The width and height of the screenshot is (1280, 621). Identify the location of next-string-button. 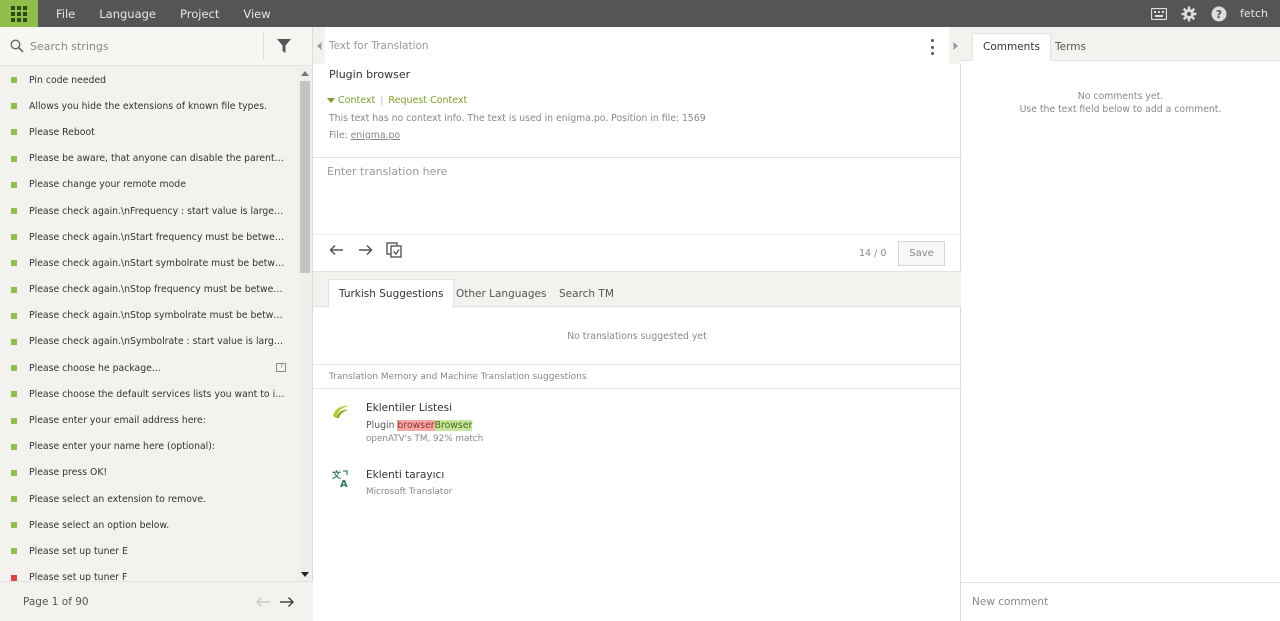
(365, 250).